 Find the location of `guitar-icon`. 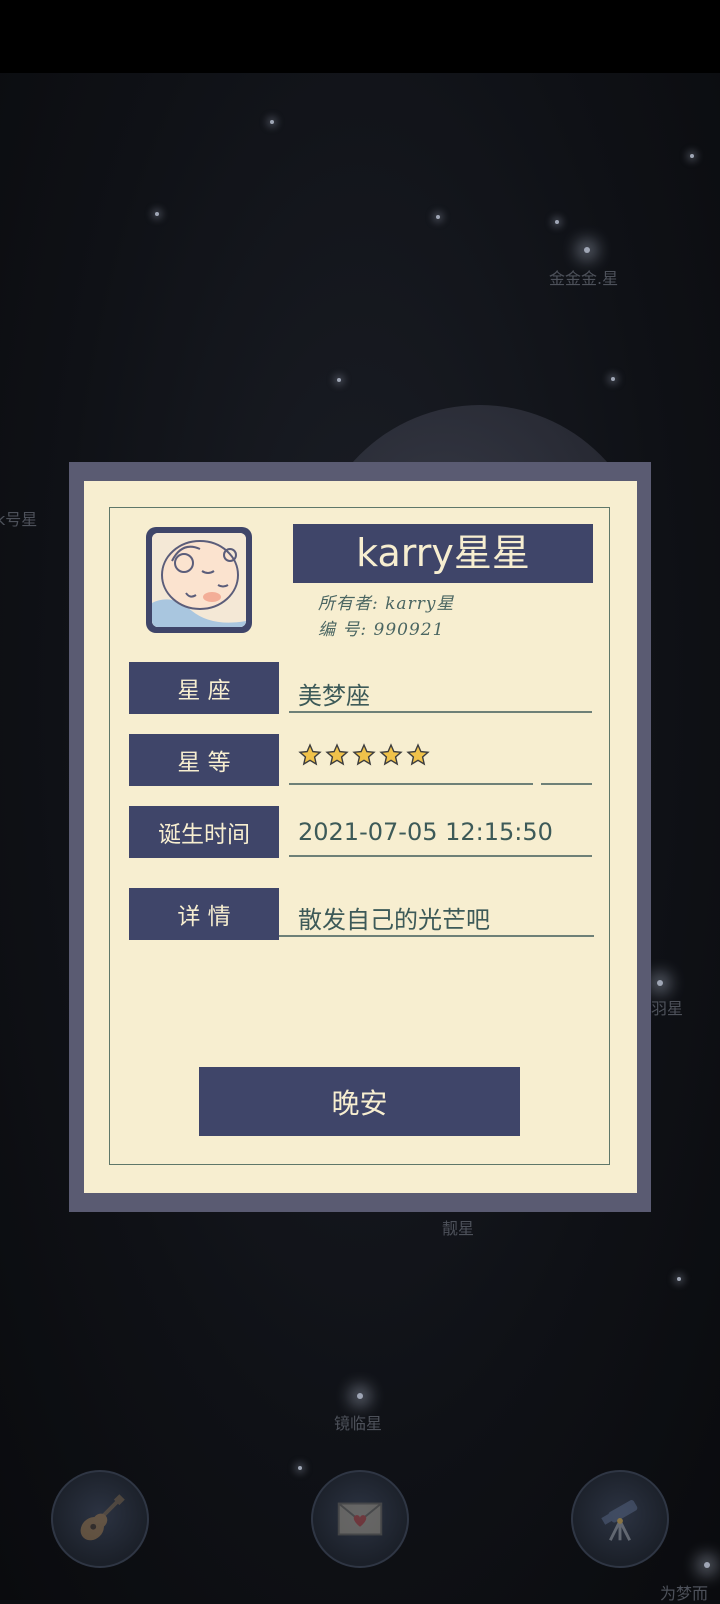

guitar-icon is located at coordinates (102, 1517).